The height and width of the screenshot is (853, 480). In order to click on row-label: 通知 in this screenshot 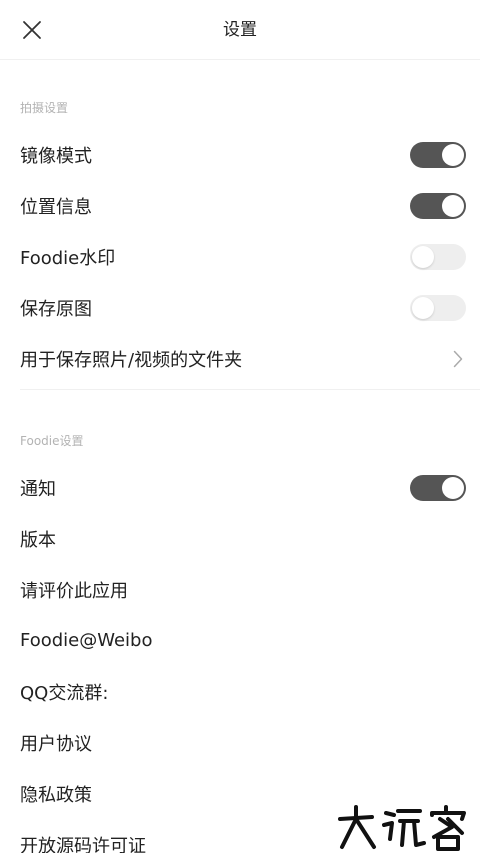, I will do `click(38, 489)`.